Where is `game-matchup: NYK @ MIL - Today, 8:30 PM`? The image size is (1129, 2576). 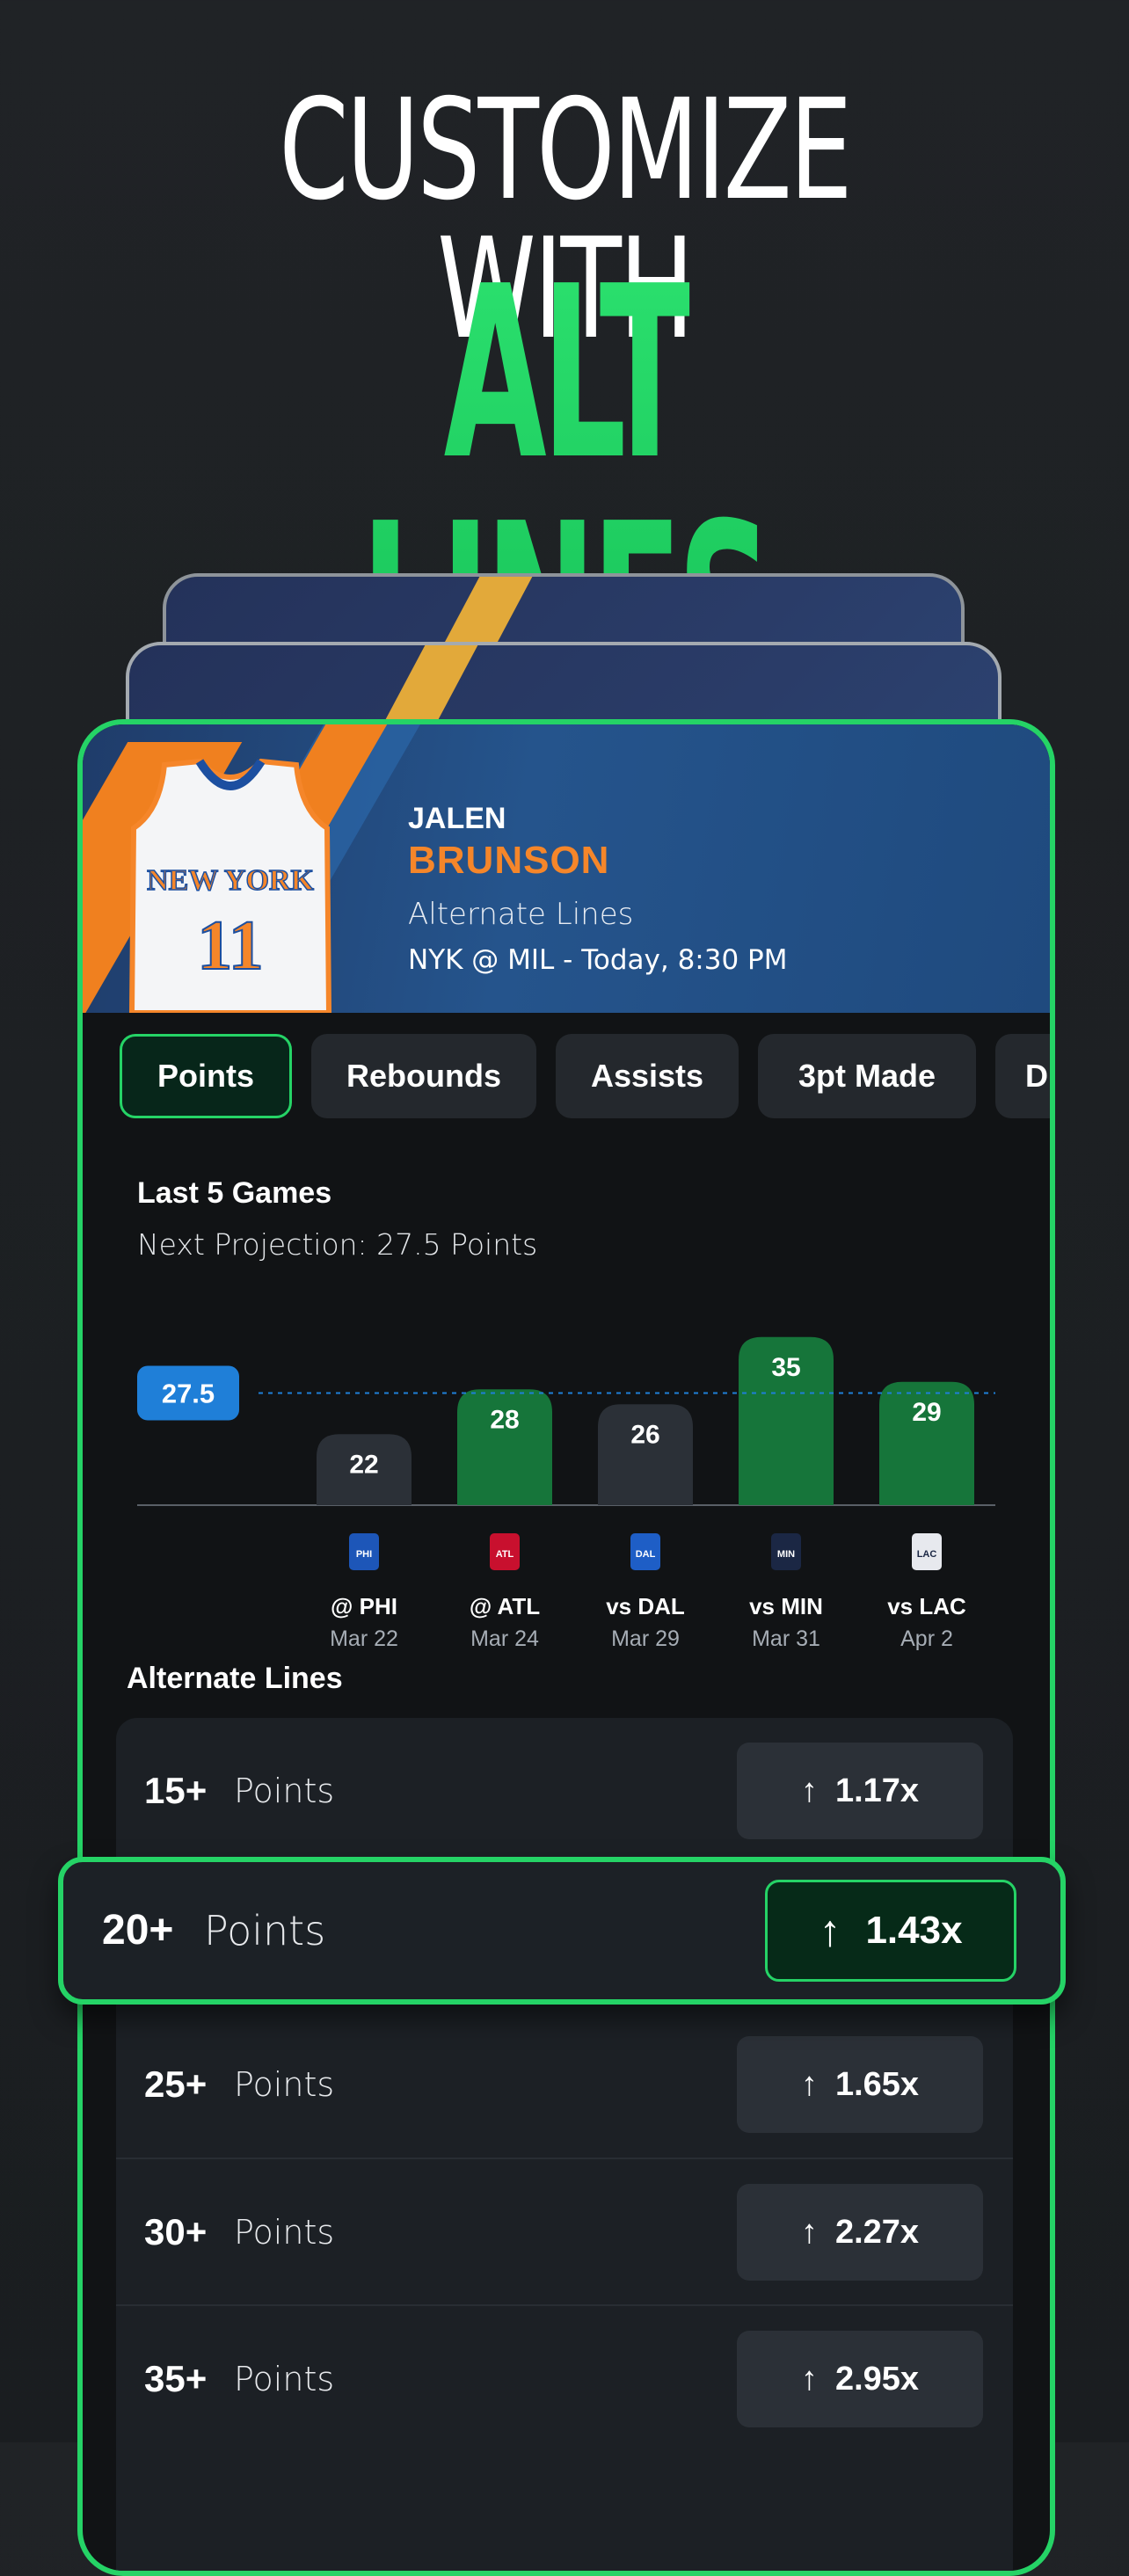
game-matchup: NYK @ MIL - Today, 8:30 PM is located at coordinates (598, 960).